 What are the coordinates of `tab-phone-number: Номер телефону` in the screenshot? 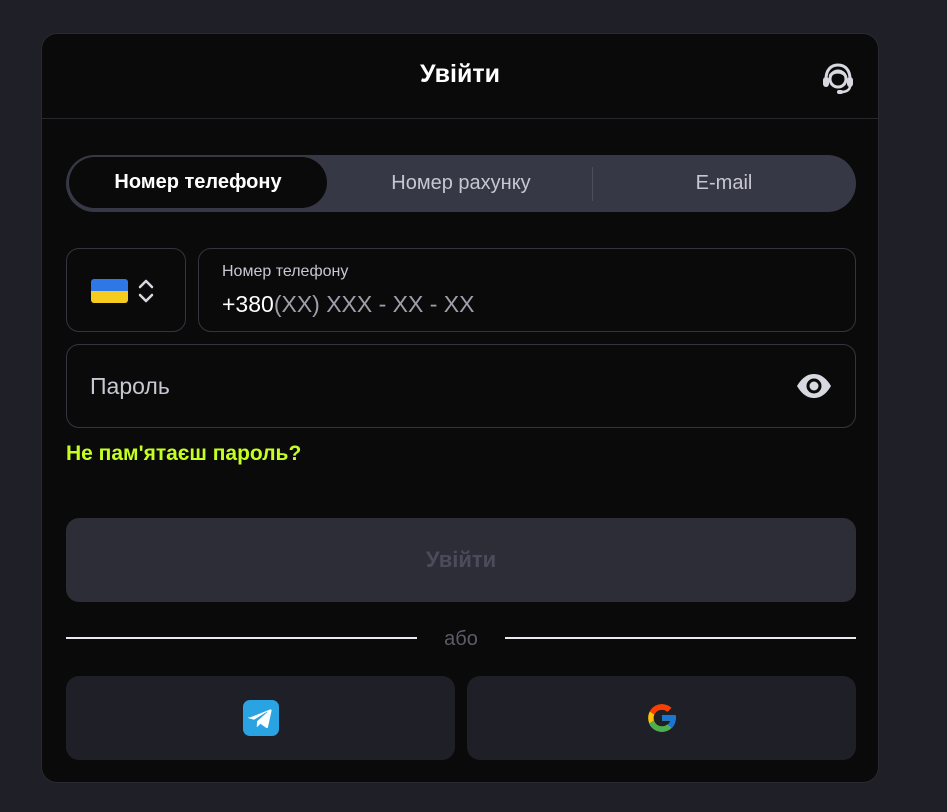 It's located at (198, 182).